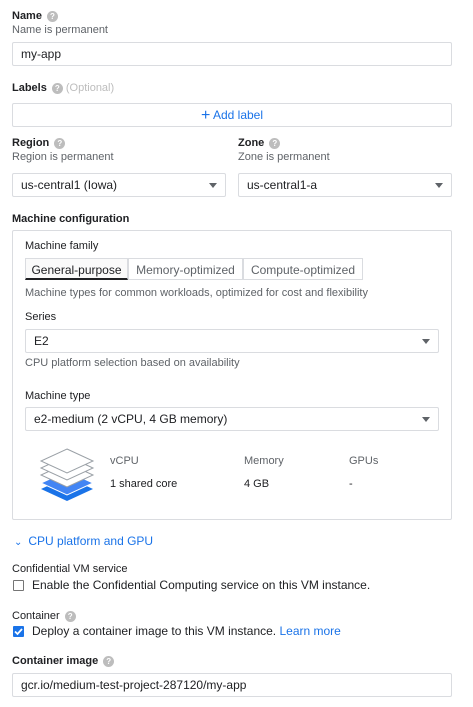  Describe the element at coordinates (91, 541) in the screenshot. I see `cpu-platform-gpu-text: CPU platform and GPU` at that location.